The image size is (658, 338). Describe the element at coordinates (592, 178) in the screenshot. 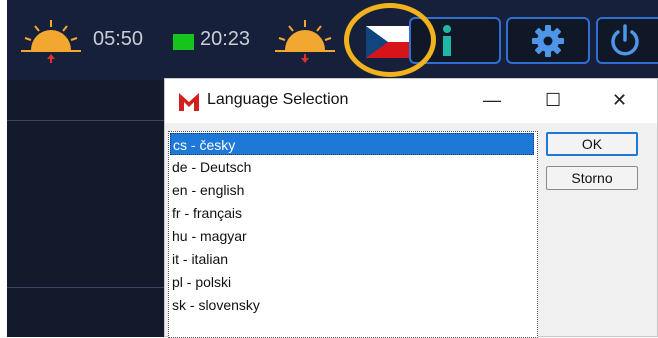

I see `cancel-button: Storno` at that location.